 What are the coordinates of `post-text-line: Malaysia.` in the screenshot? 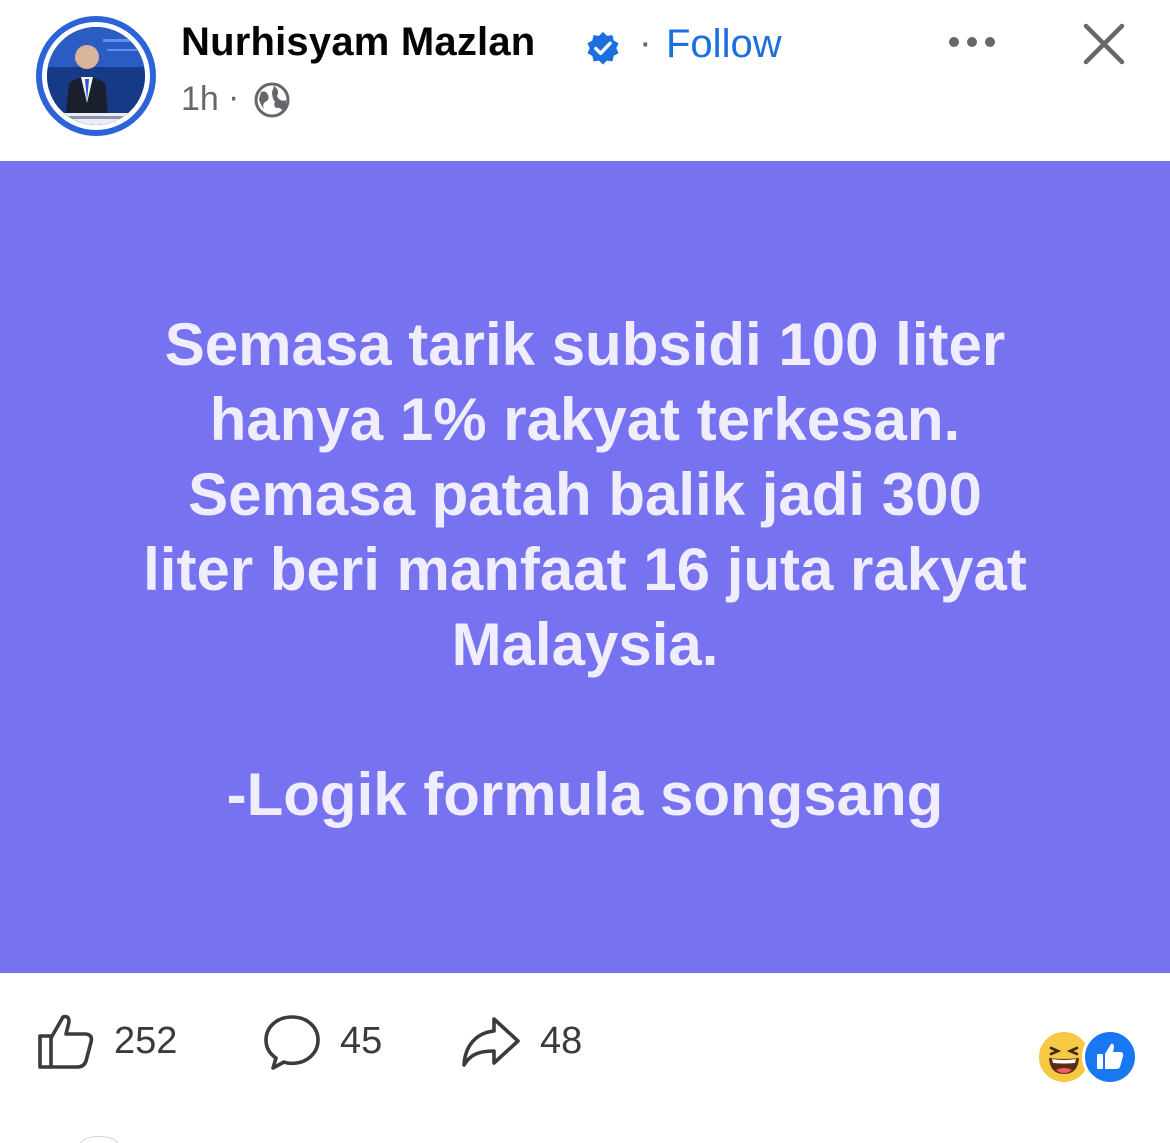 It's located at (585, 644).